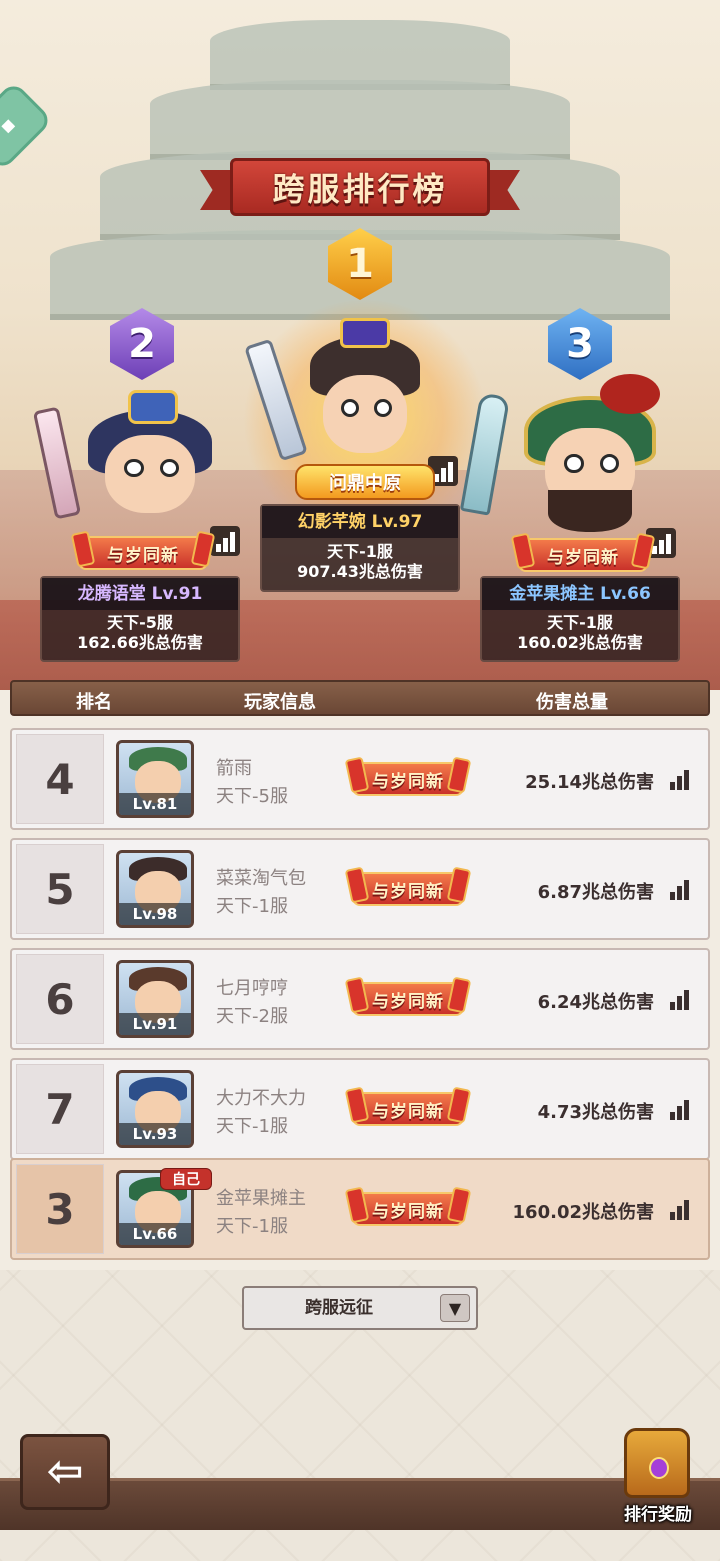  Describe the element at coordinates (252, 988) in the screenshot. I see `player-name: 七月哼哼` at that location.